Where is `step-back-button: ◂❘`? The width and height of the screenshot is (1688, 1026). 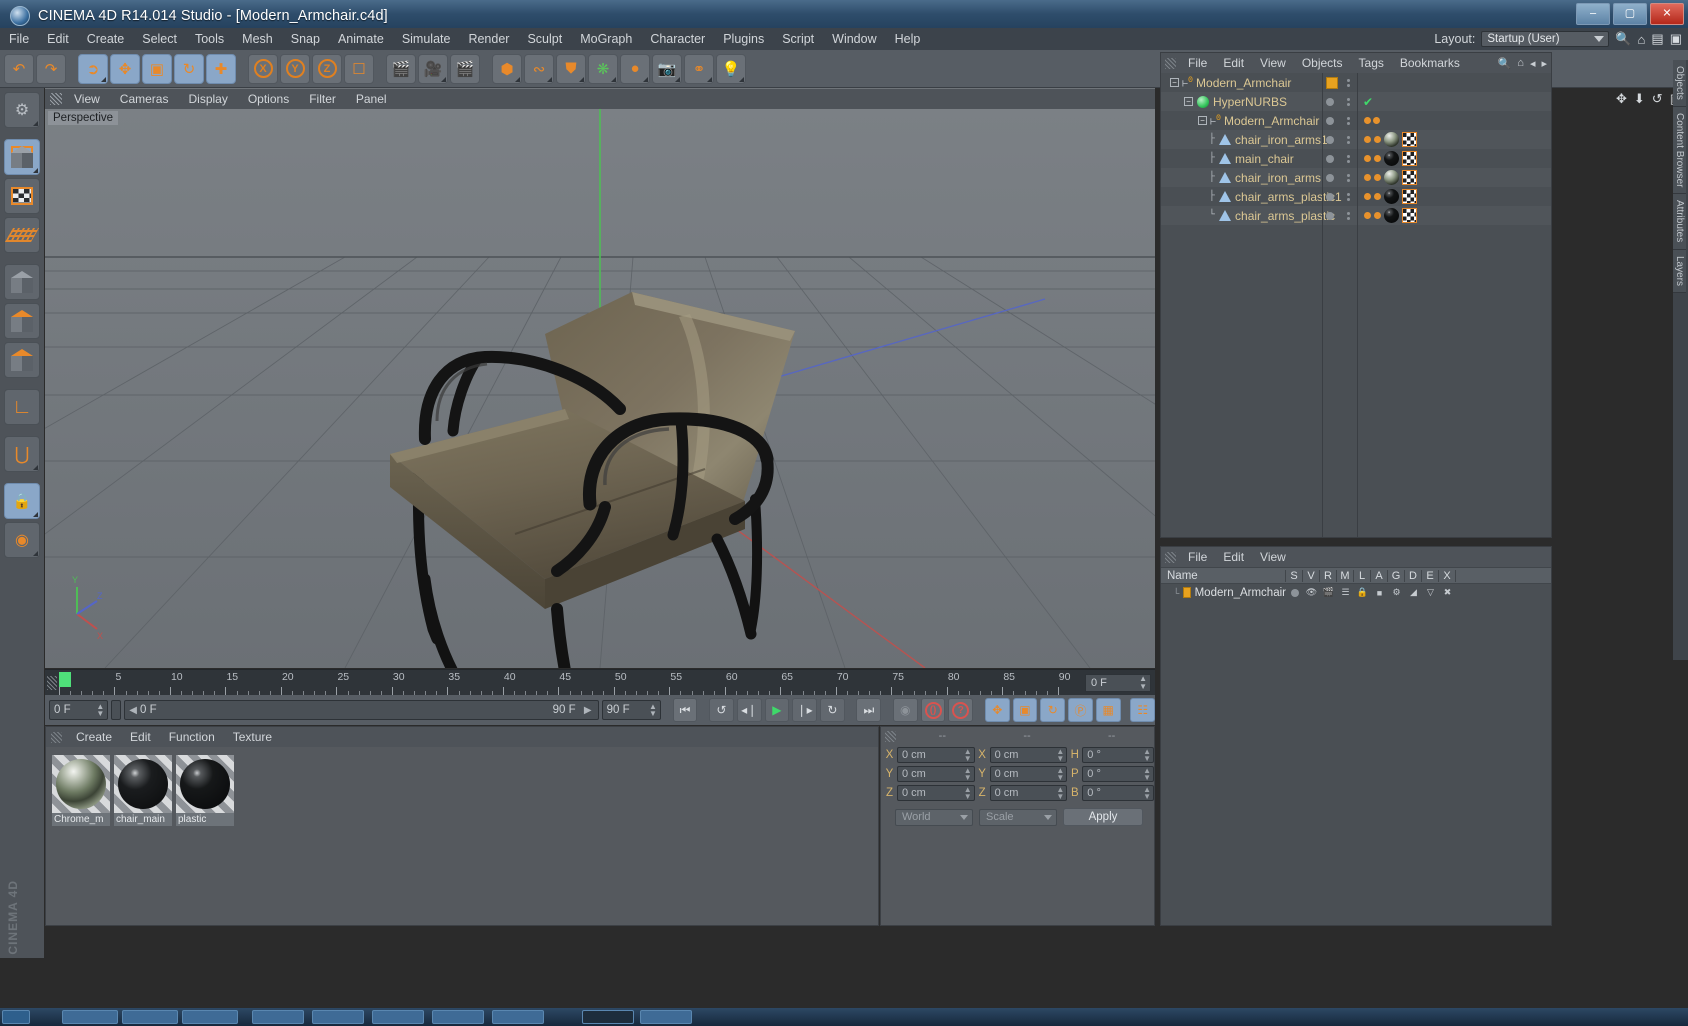
step-back-button: ◂❘ is located at coordinates (749, 710).